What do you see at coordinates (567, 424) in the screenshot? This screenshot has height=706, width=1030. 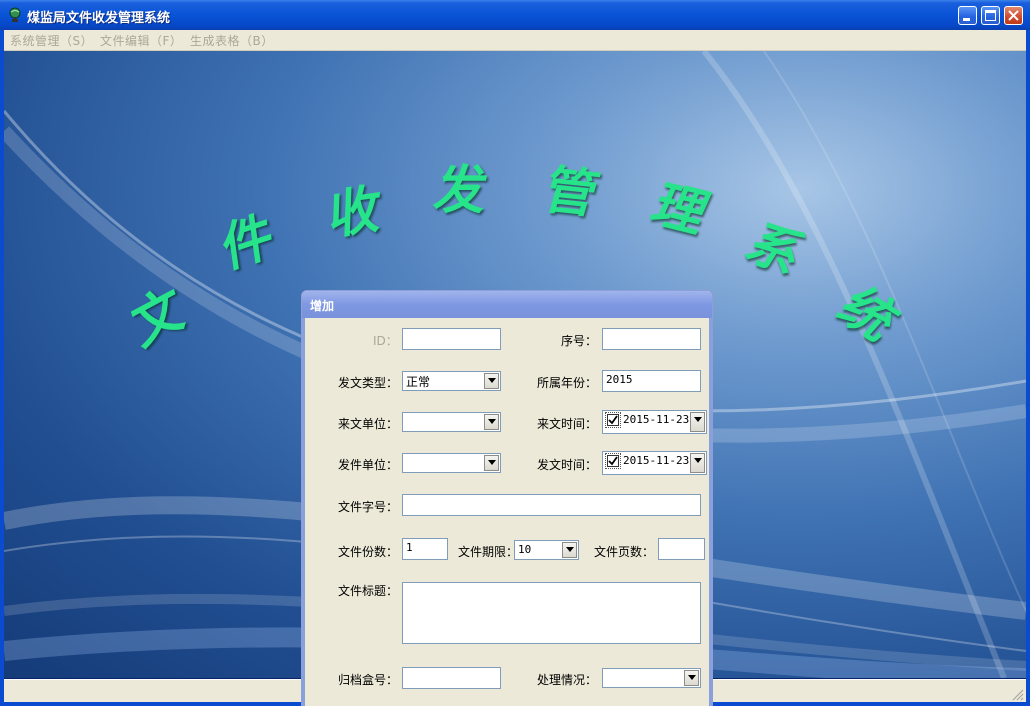 I see `received-time-label: 来文时间：` at bounding box center [567, 424].